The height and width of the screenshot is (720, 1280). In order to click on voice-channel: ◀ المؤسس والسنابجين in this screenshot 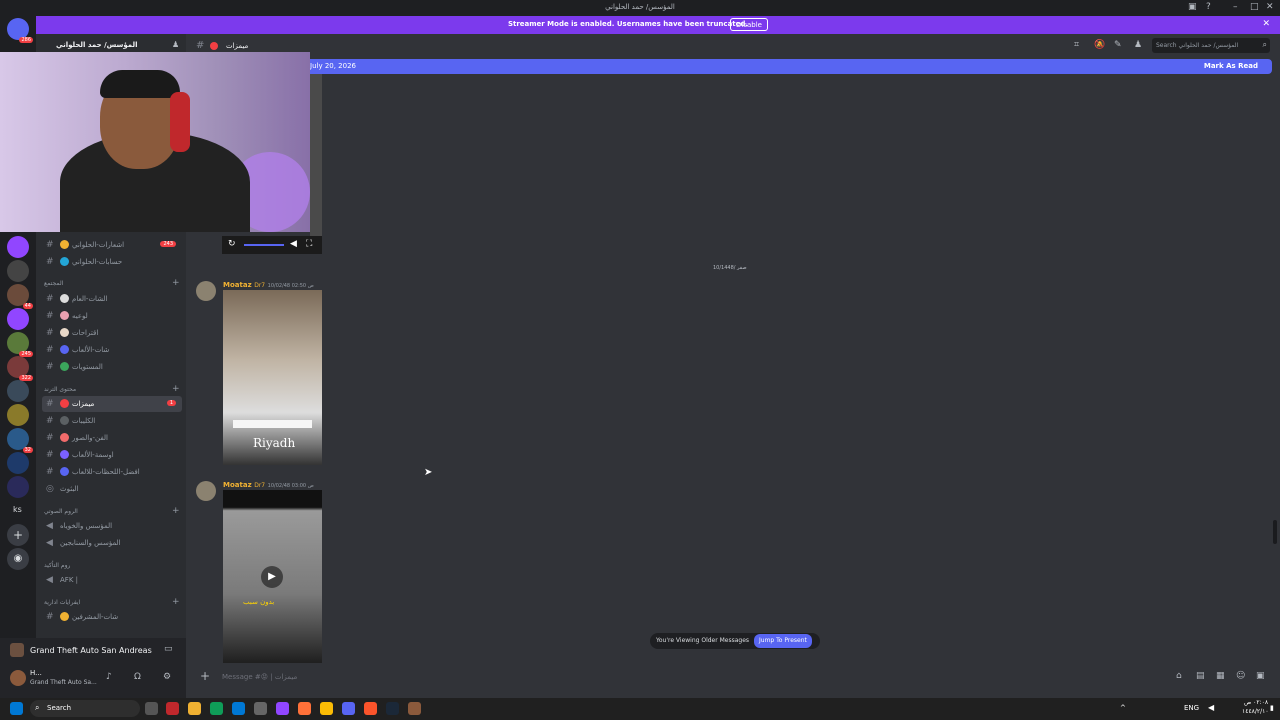, I will do `click(112, 543)`.